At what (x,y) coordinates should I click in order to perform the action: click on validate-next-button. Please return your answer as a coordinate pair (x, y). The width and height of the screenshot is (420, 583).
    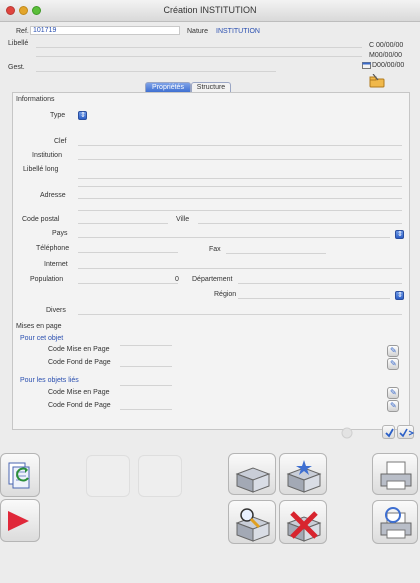
    Looking at the image, I should click on (406, 432).